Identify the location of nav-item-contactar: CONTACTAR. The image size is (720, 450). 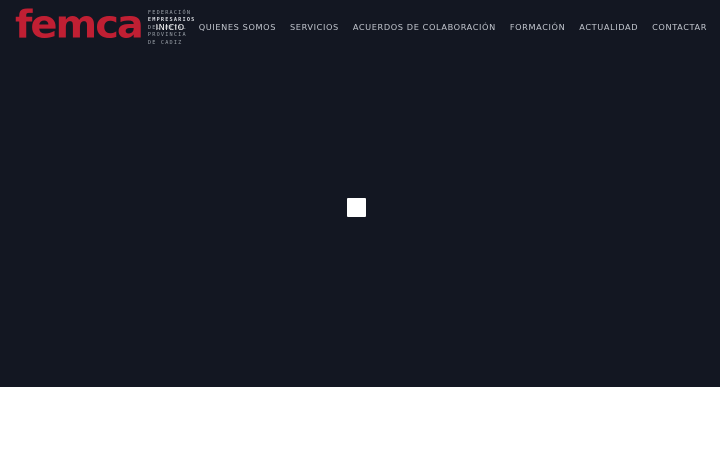
(679, 27).